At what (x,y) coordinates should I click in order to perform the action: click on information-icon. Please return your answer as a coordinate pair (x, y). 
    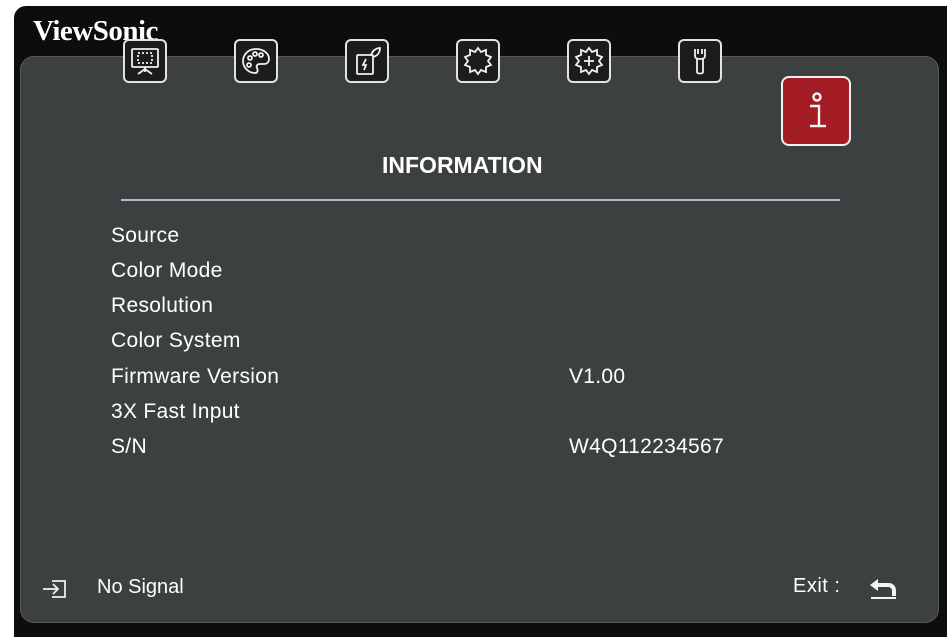
    Looking at the image, I should click on (816, 111).